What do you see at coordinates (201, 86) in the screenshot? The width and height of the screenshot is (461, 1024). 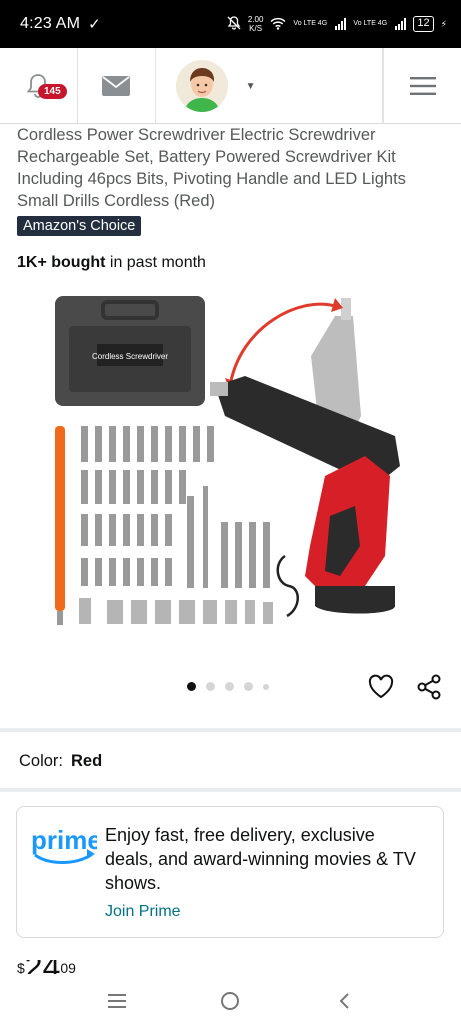 I see `avatar` at bounding box center [201, 86].